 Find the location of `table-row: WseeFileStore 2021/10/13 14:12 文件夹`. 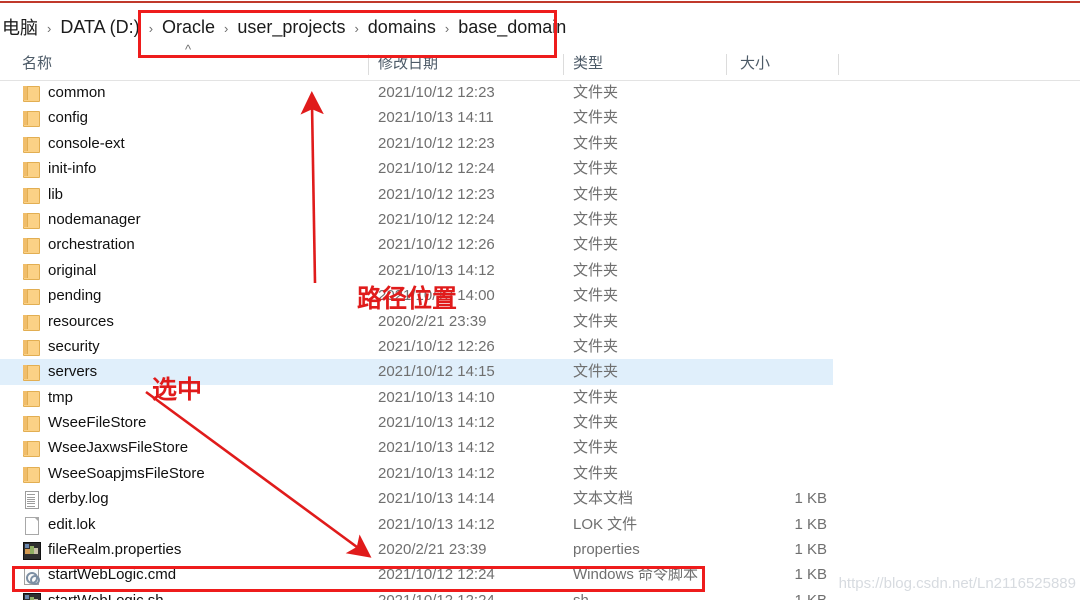

table-row: WseeFileStore 2021/10/13 14:12 文件夹 is located at coordinates (540, 422).